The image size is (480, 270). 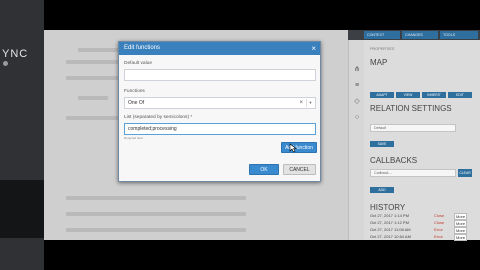 I want to click on chevron-down-icon: ▼, so click(x=310, y=103).